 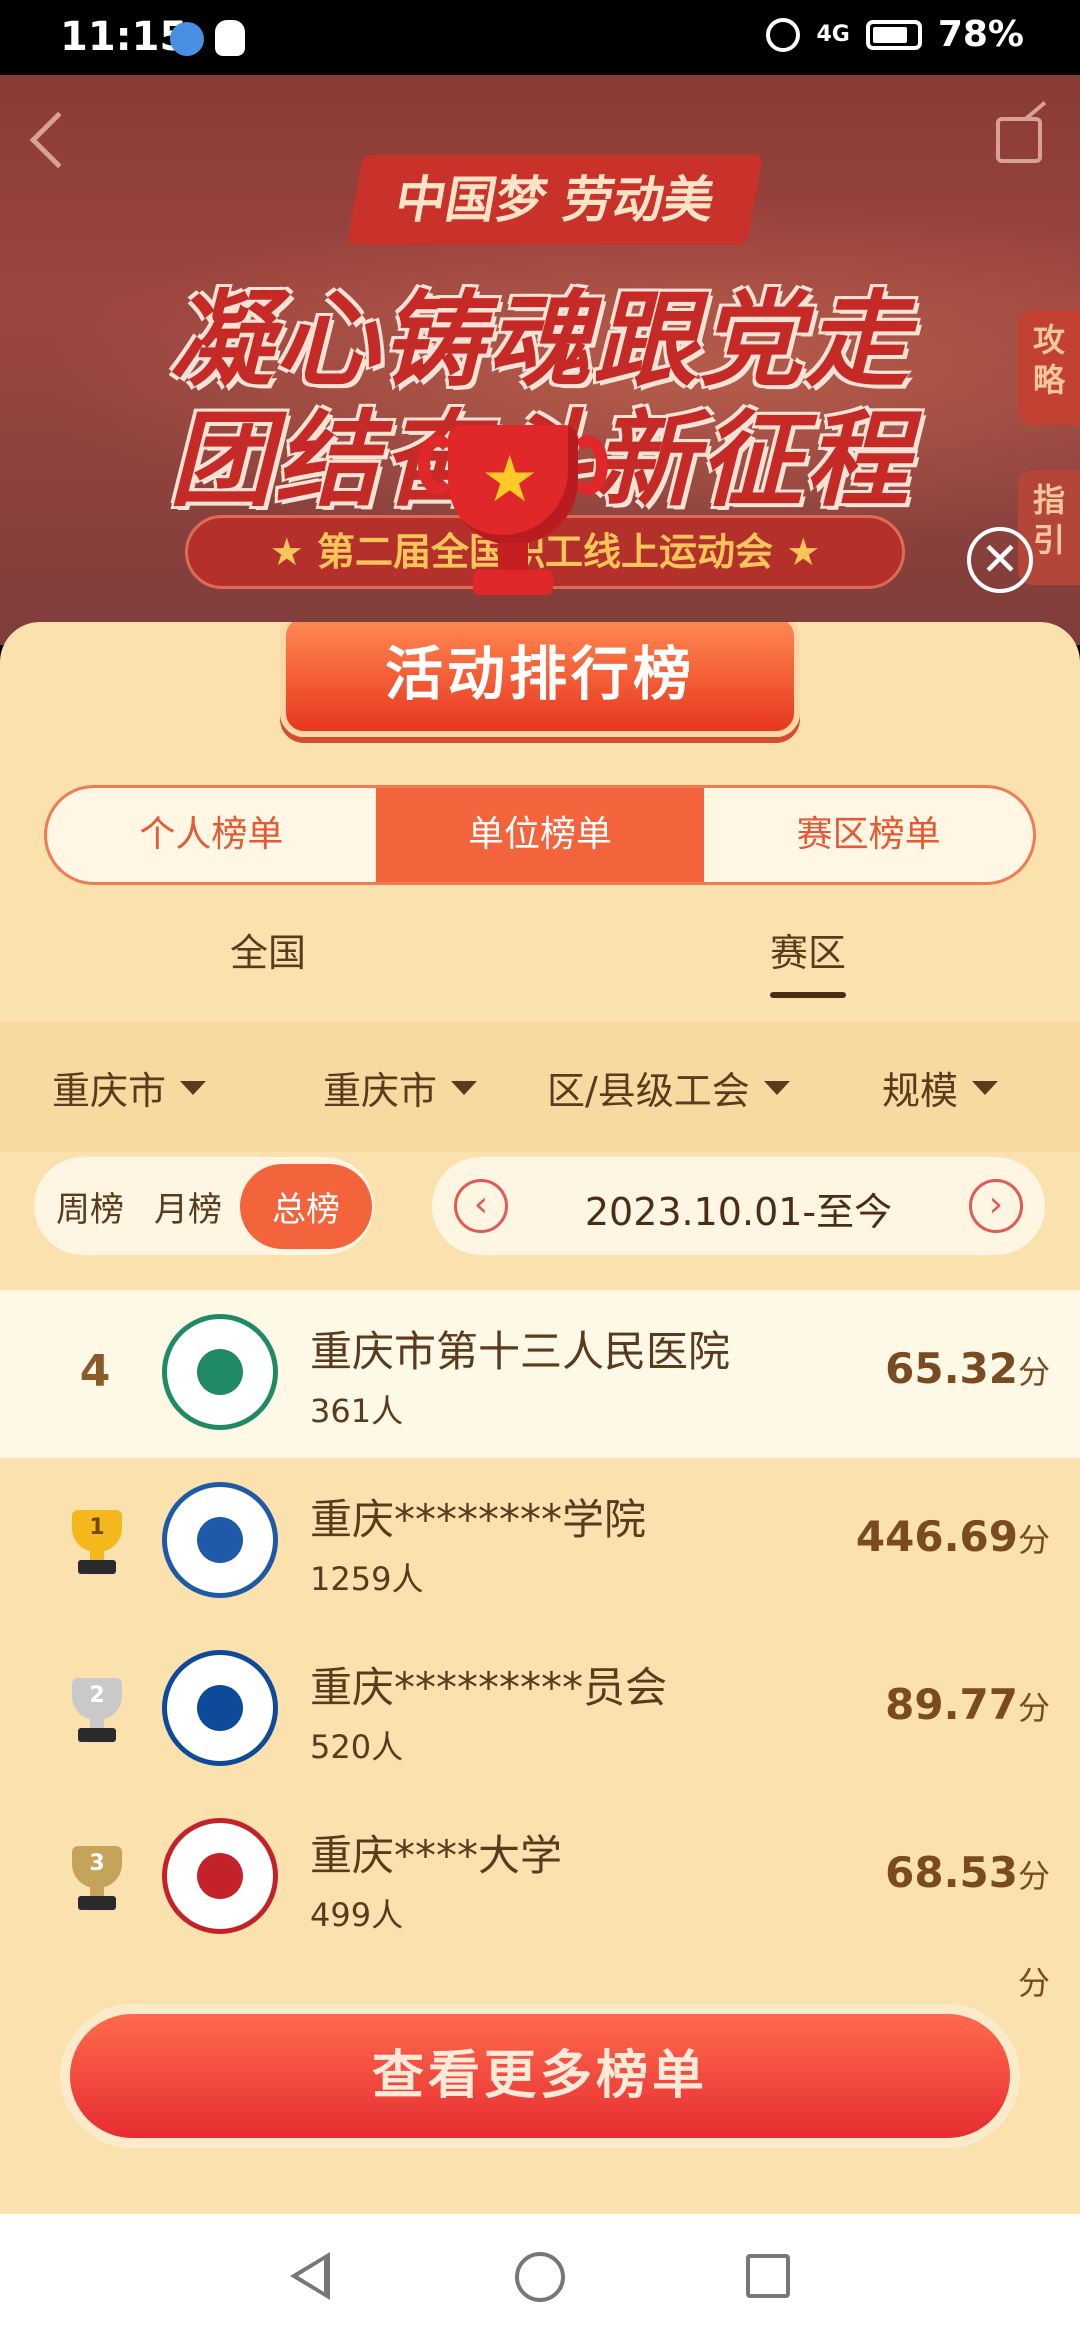 I want to click on nav-home-icon, so click(x=540, y=2277).